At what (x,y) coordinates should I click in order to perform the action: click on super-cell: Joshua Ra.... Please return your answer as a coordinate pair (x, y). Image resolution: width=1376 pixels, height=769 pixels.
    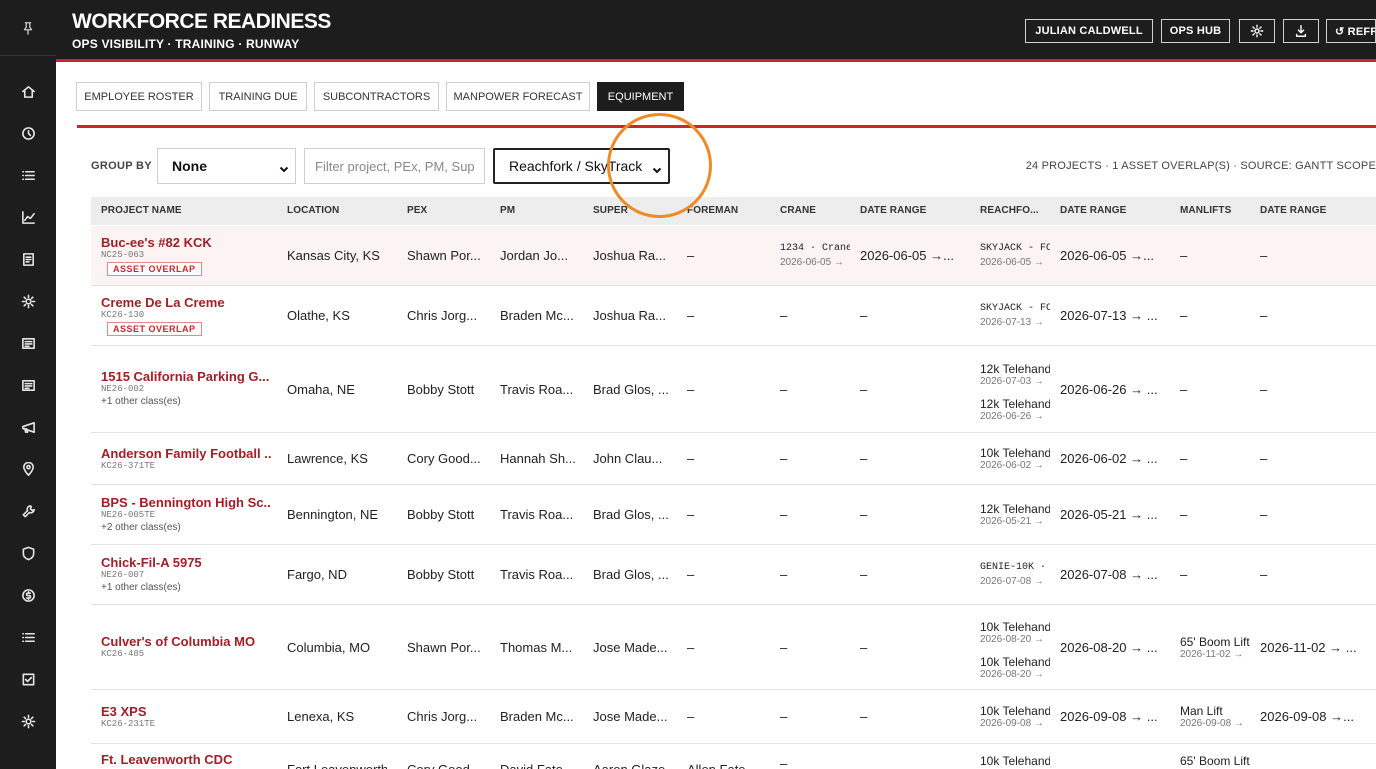
    Looking at the image, I should click on (629, 315).